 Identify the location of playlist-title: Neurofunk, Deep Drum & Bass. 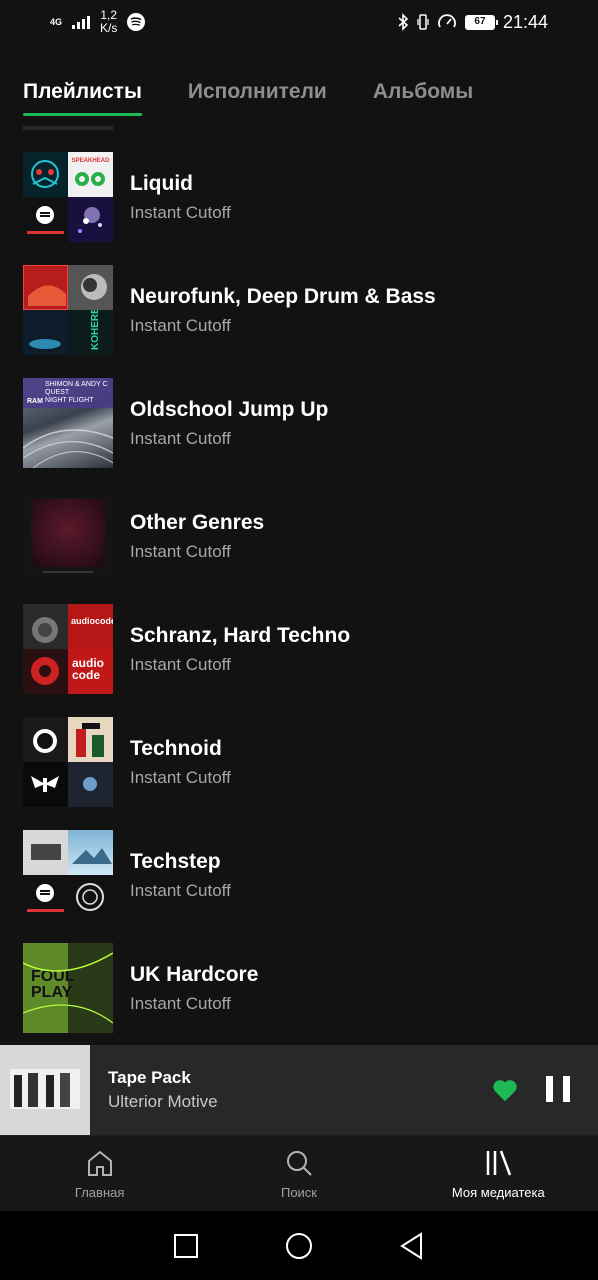
(283, 296).